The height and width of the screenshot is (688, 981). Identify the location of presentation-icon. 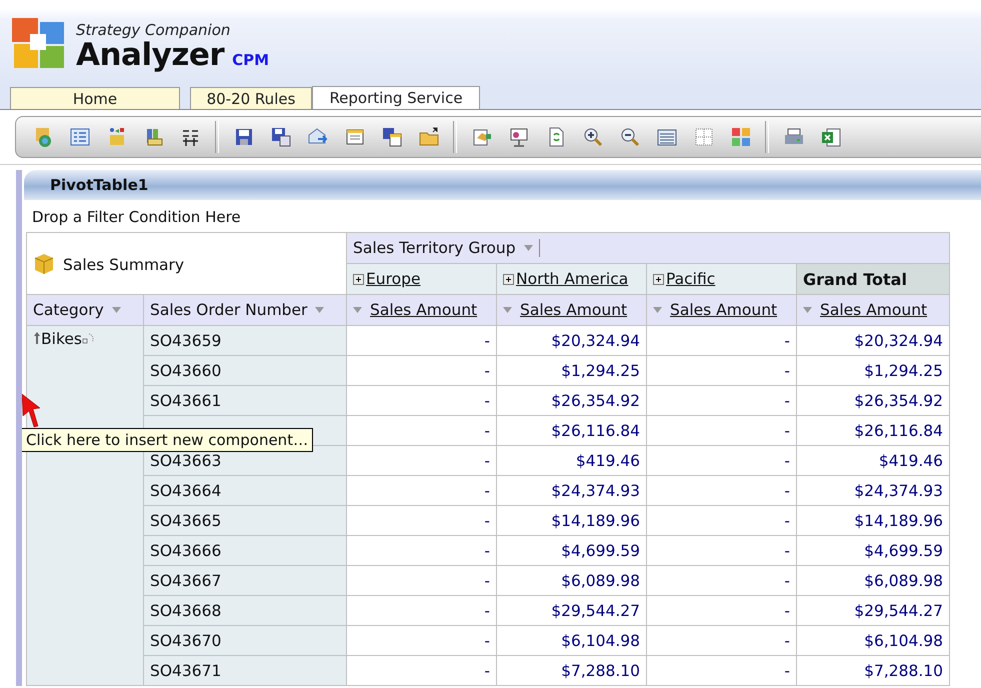
(519, 137).